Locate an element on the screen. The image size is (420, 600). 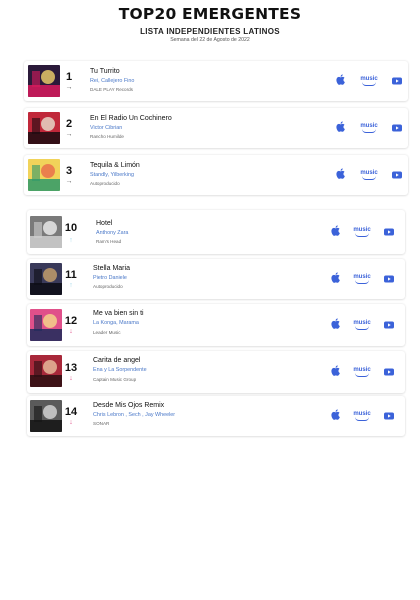
rank-number: 3 is located at coordinates (69, 171).